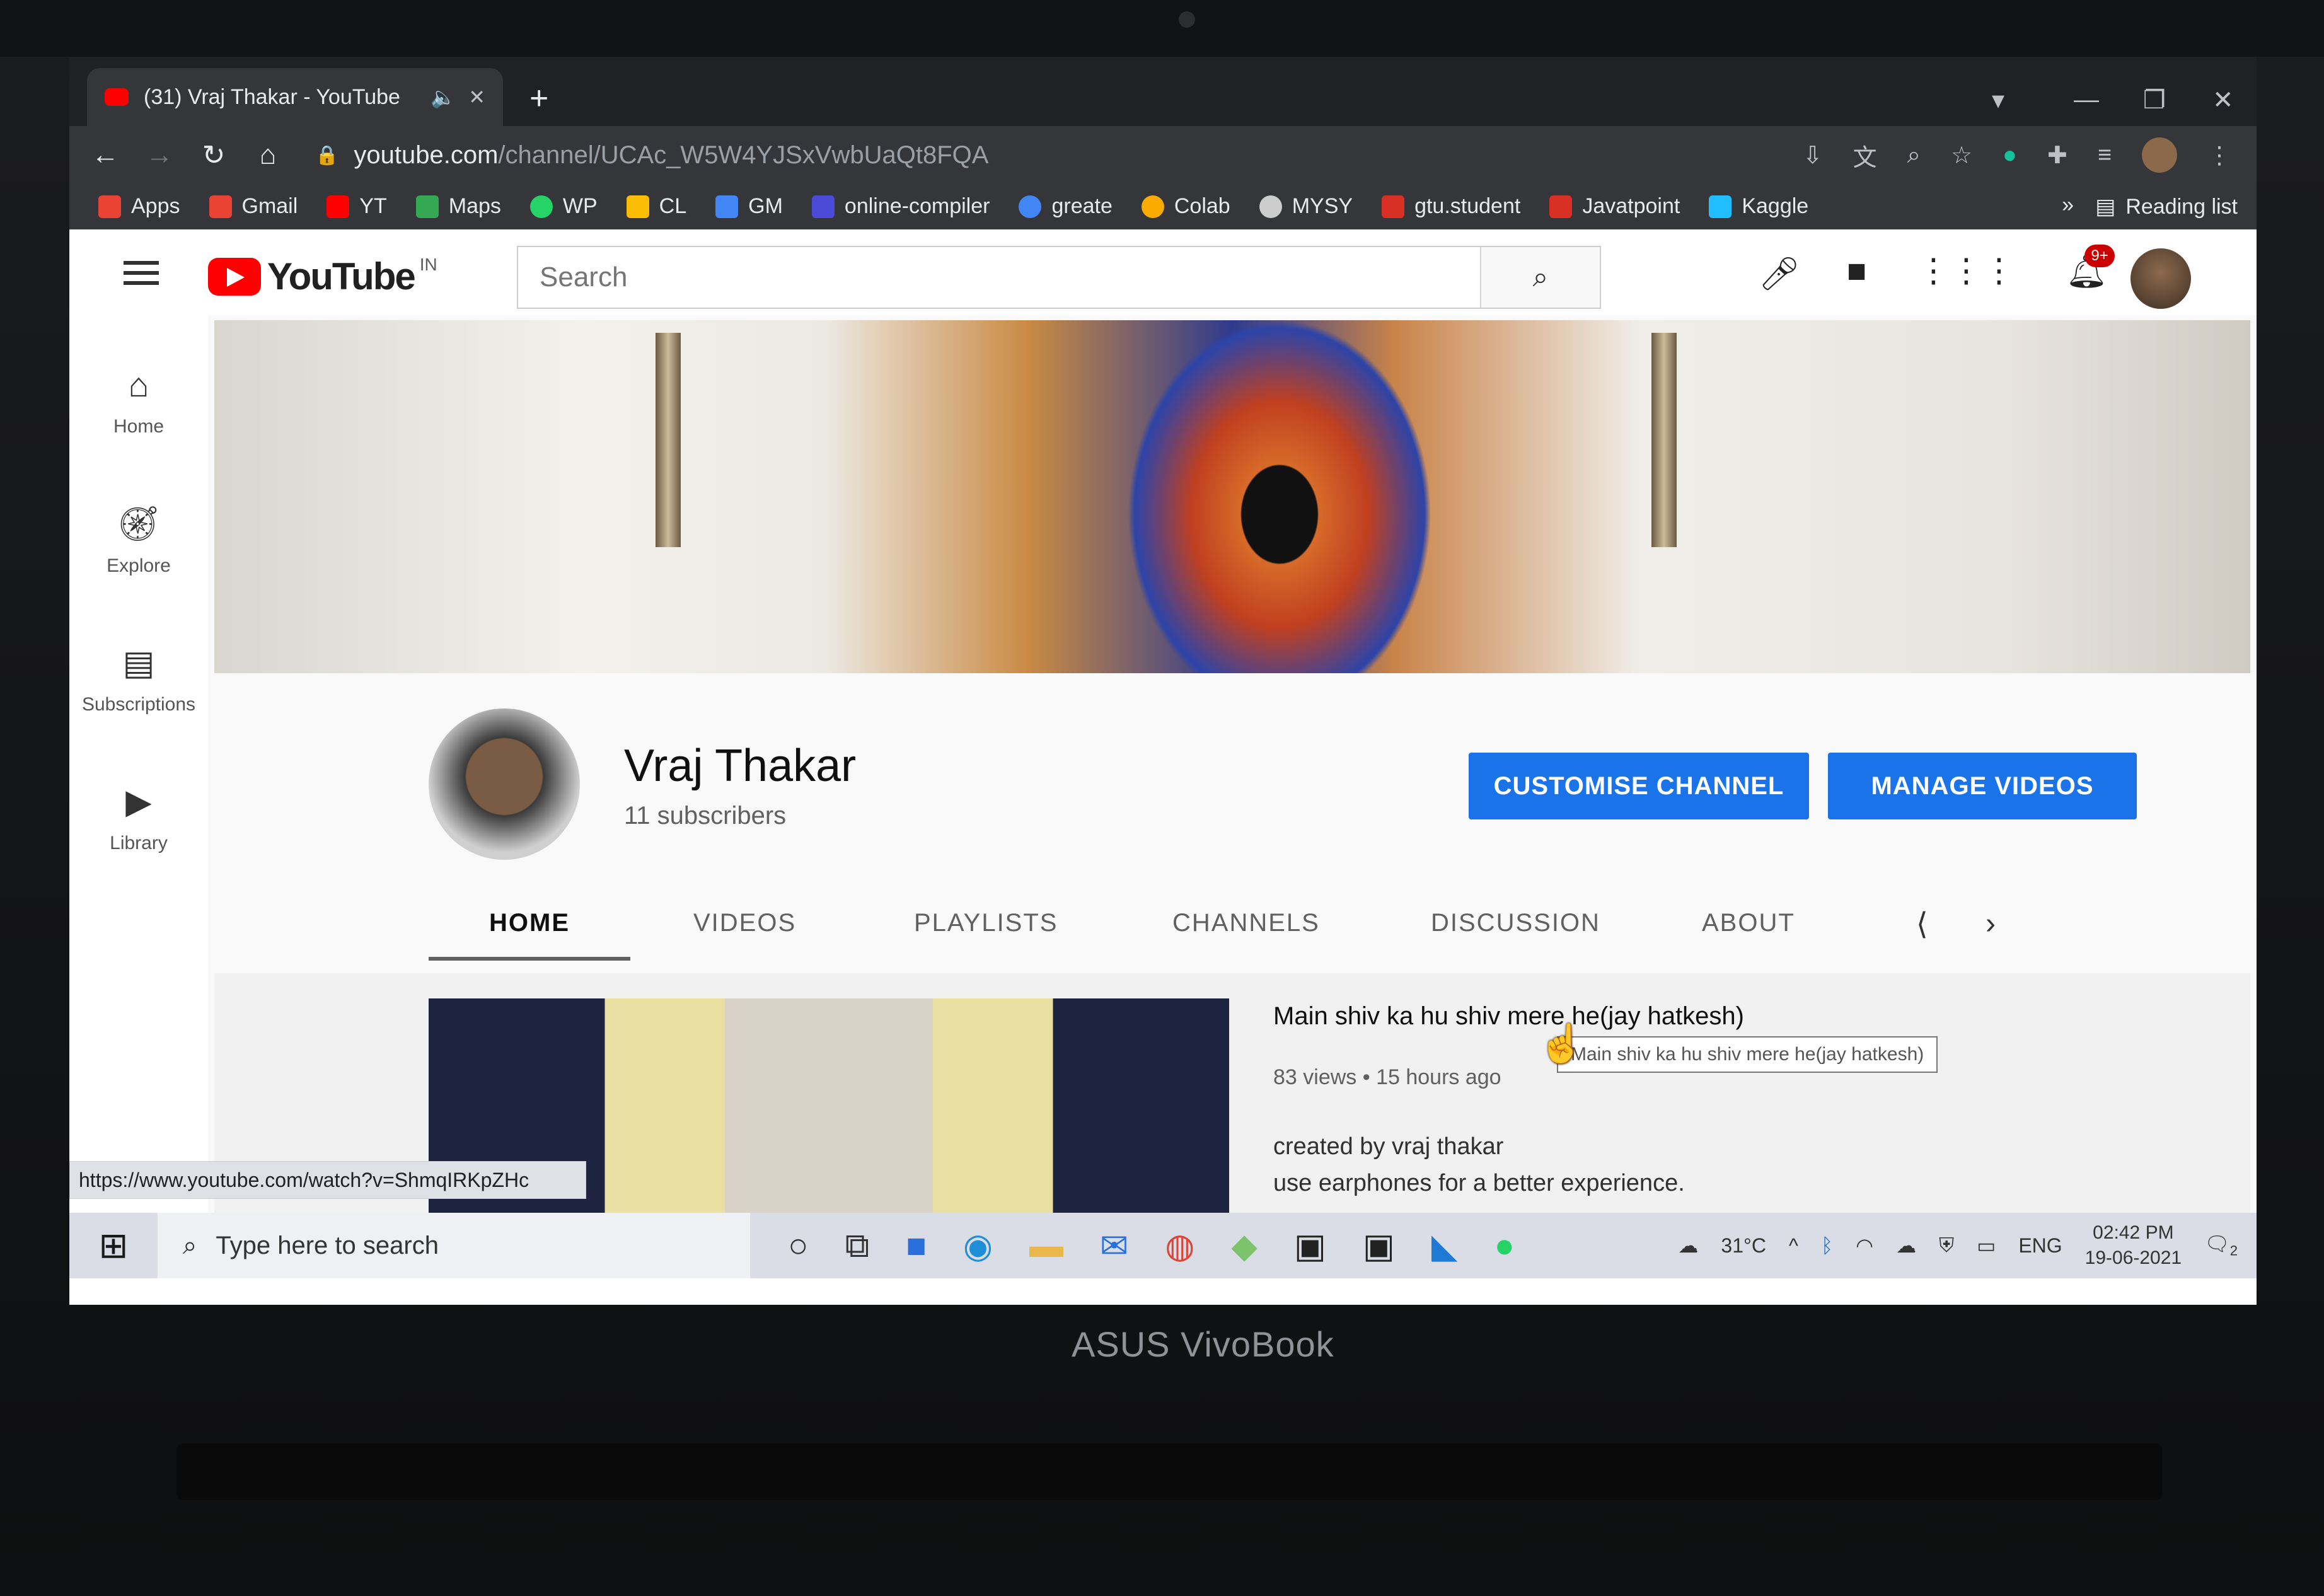  What do you see at coordinates (857, 1246) in the screenshot?
I see `task-view-icon: ⧉` at bounding box center [857, 1246].